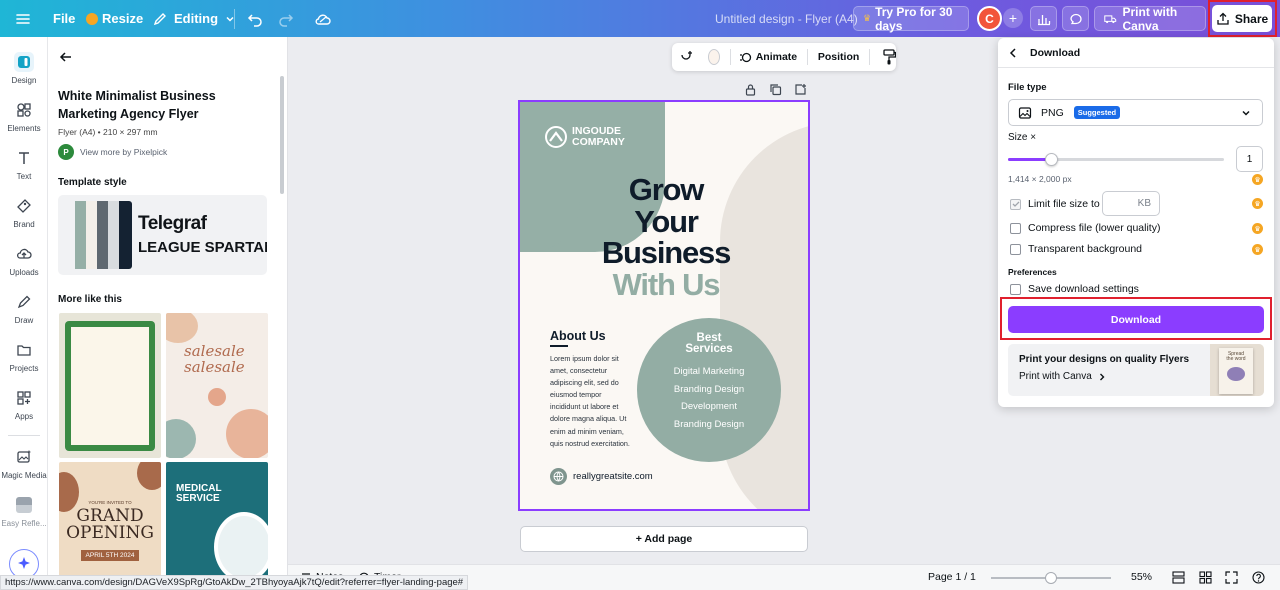 The image size is (1280, 590). What do you see at coordinates (112, 152) in the screenshot?
I see `creator-link: P View more by Pixelpick` at bounding box center [112, 152].